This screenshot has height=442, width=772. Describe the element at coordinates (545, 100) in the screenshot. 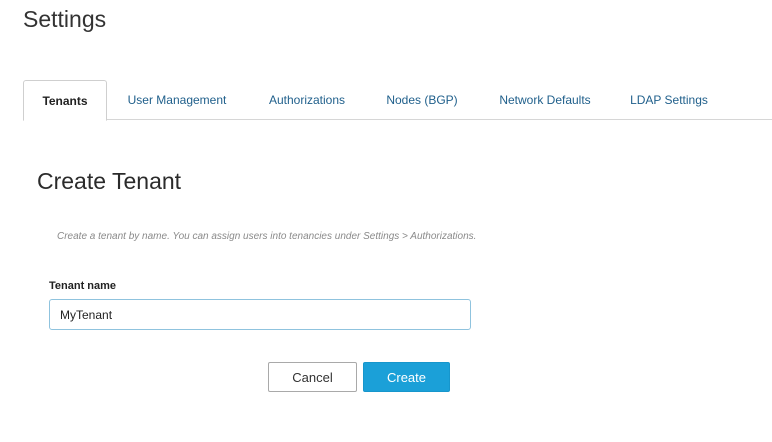

I see `tab-network-defaults: Network Defaults` at that location.